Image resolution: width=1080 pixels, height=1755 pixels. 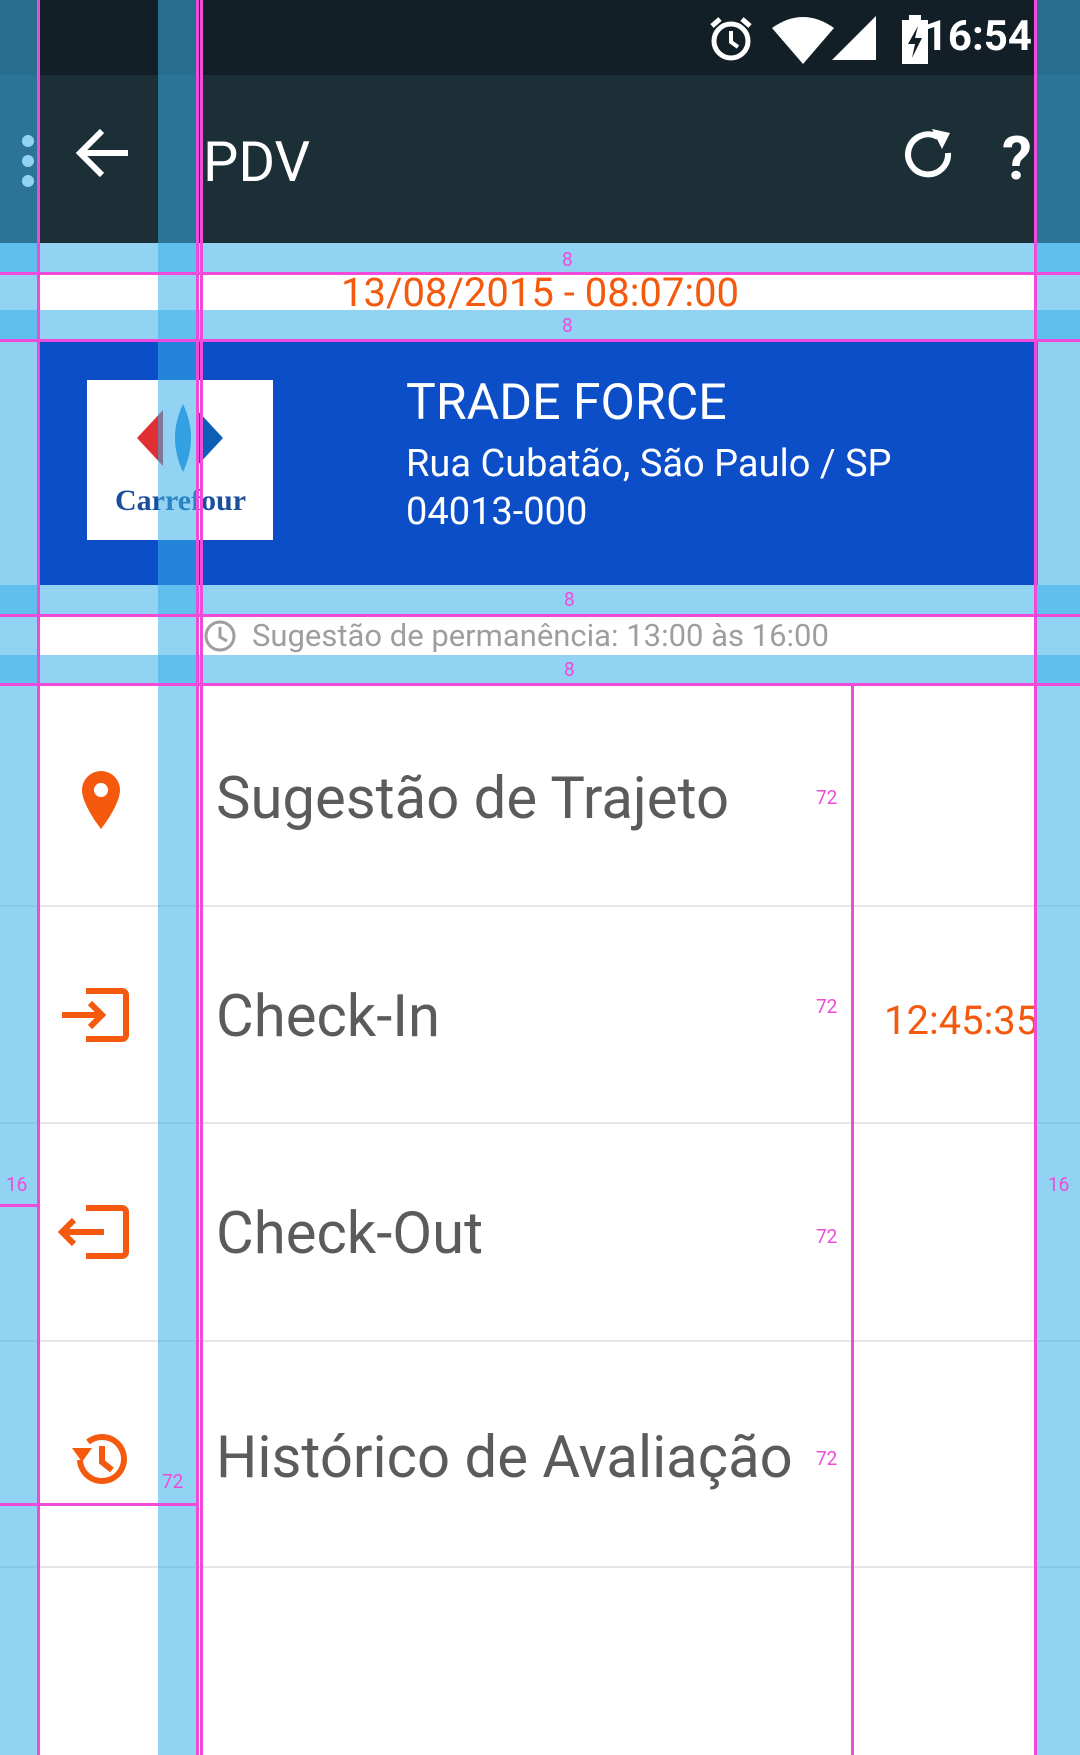 I want to click on check-in-timer: 12:45:35, so click(x=961, y=1020).